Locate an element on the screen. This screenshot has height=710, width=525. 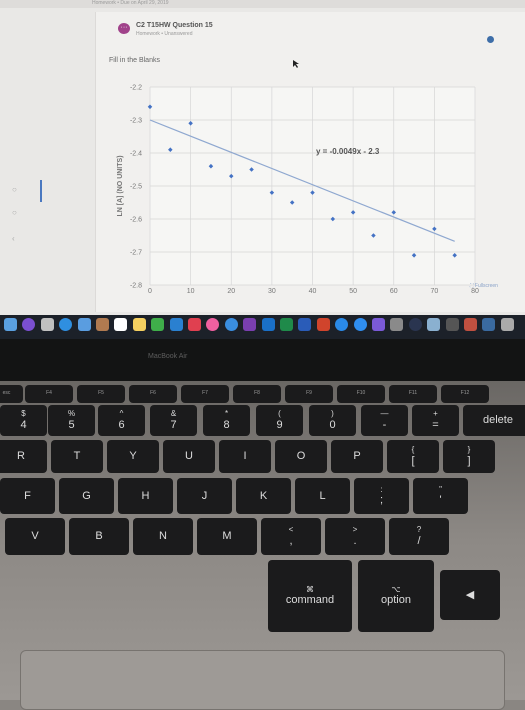
word-icon is located at coordinates (305, 324).